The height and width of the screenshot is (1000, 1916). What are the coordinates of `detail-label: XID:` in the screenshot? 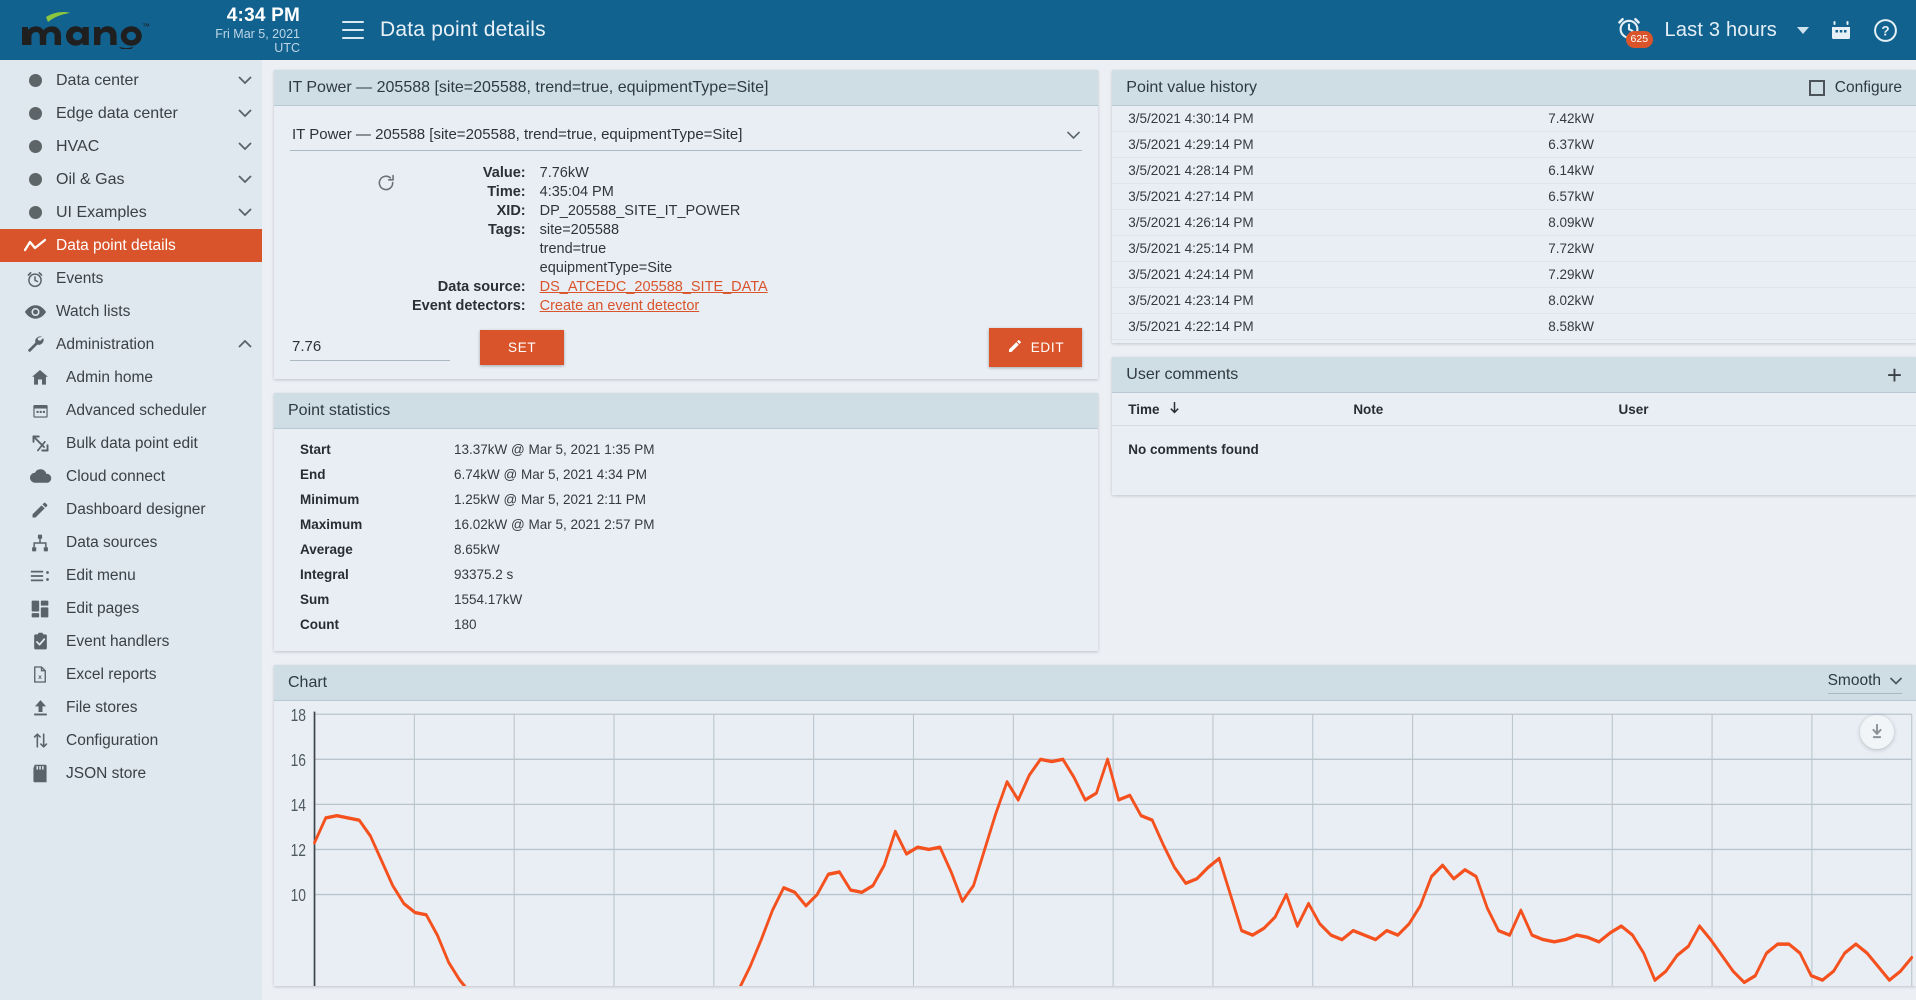 It's located at (511, 211).